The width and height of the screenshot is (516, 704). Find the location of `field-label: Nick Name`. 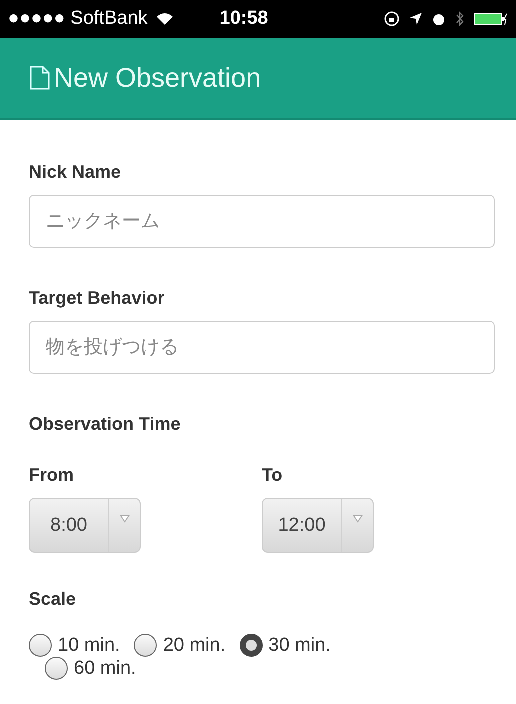

field-label: Nick Name is located at coordinates (75, 172).